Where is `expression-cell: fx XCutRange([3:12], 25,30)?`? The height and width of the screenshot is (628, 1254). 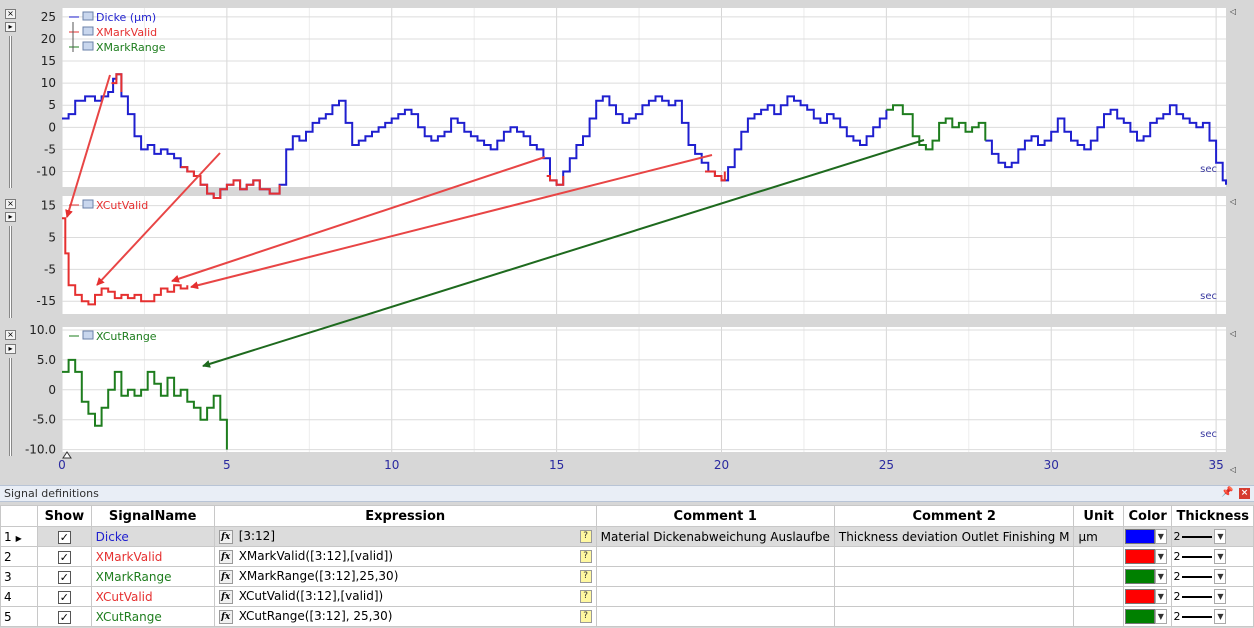
expression-cell: fx XCutRange([3:12], 25,30)? is located at coordinates (405, 616).